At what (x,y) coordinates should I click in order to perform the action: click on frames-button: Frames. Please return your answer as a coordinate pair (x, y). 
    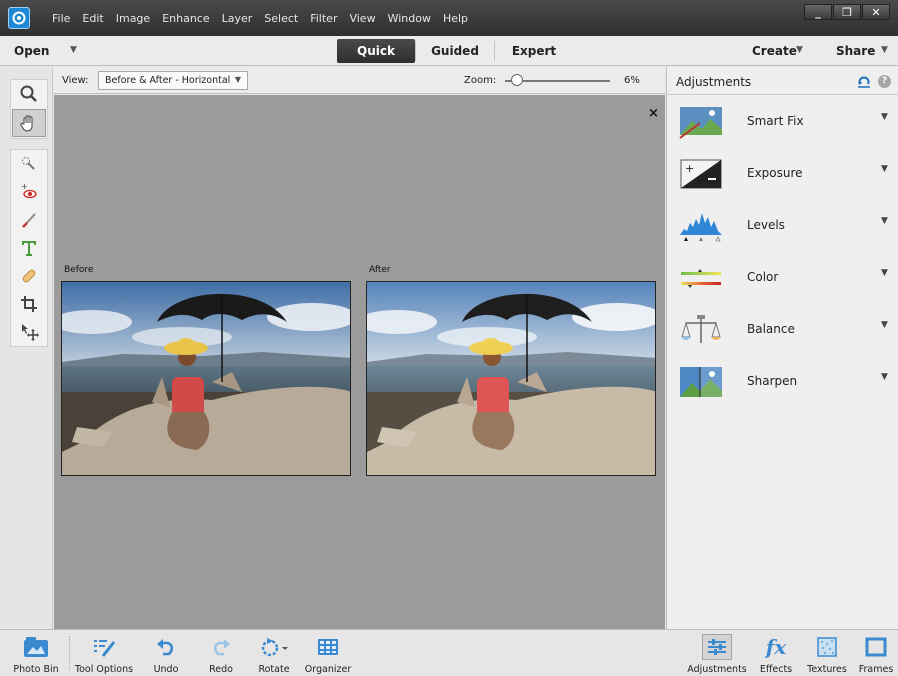
    Looking at the image, I should click on (876, 654).